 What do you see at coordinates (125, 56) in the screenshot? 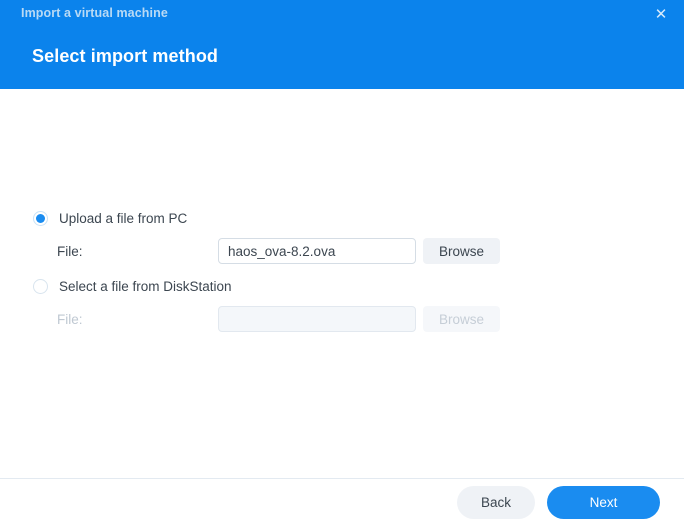
I see `page-title: Select import method` at bounding box center [125, 56].